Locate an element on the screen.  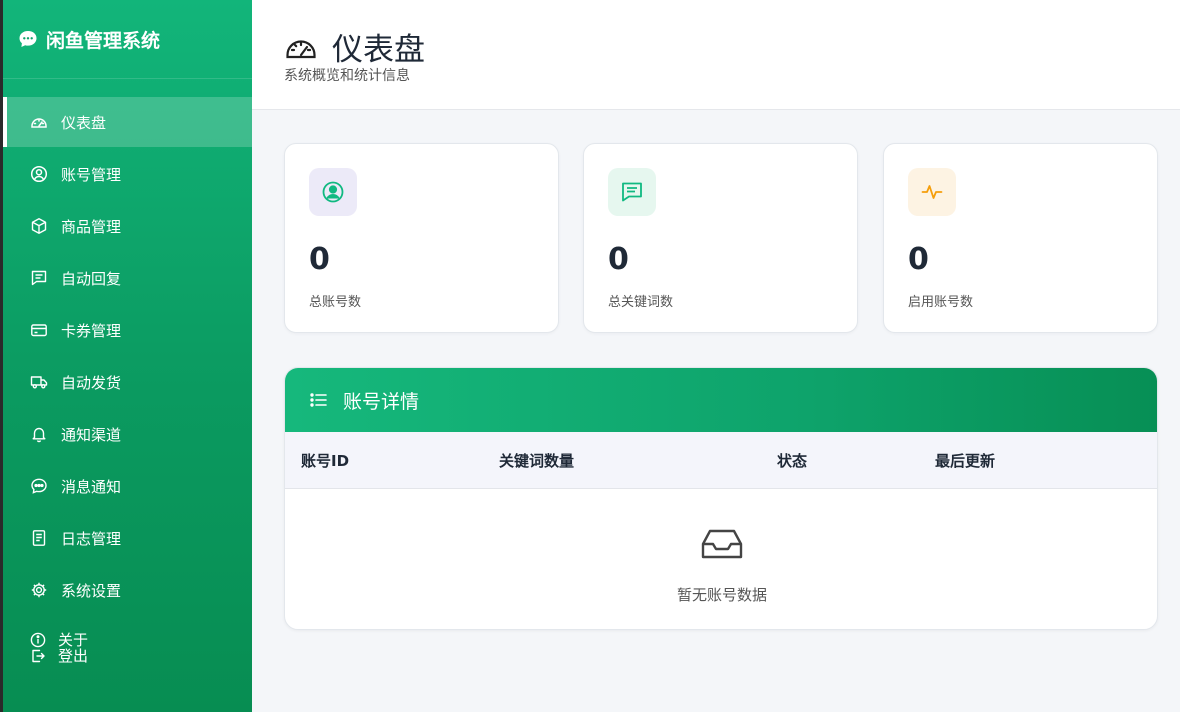
sidebar-item-logs: 日志管理 is located at coordinates (127, 538).